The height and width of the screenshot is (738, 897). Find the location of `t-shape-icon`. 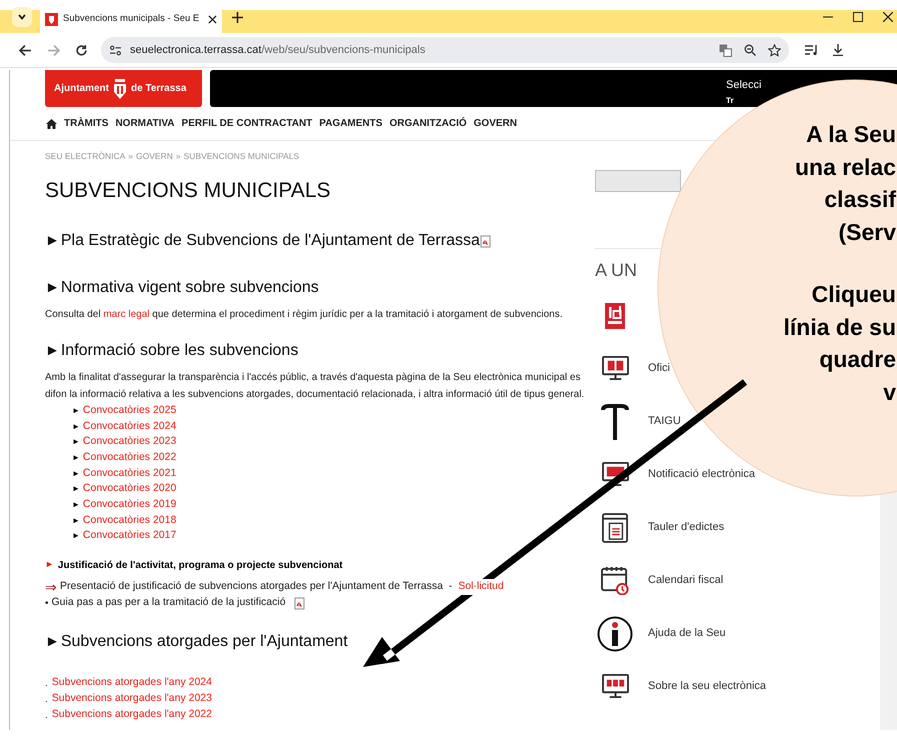

t-shape-icon is located at coordinates (615, 422).